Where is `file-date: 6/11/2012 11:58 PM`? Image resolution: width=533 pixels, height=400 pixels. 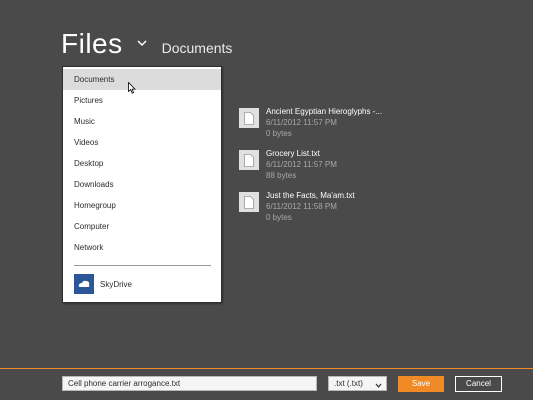 file-date: 6/11/2012 11:58 PM is located at coordinates (301, 206).